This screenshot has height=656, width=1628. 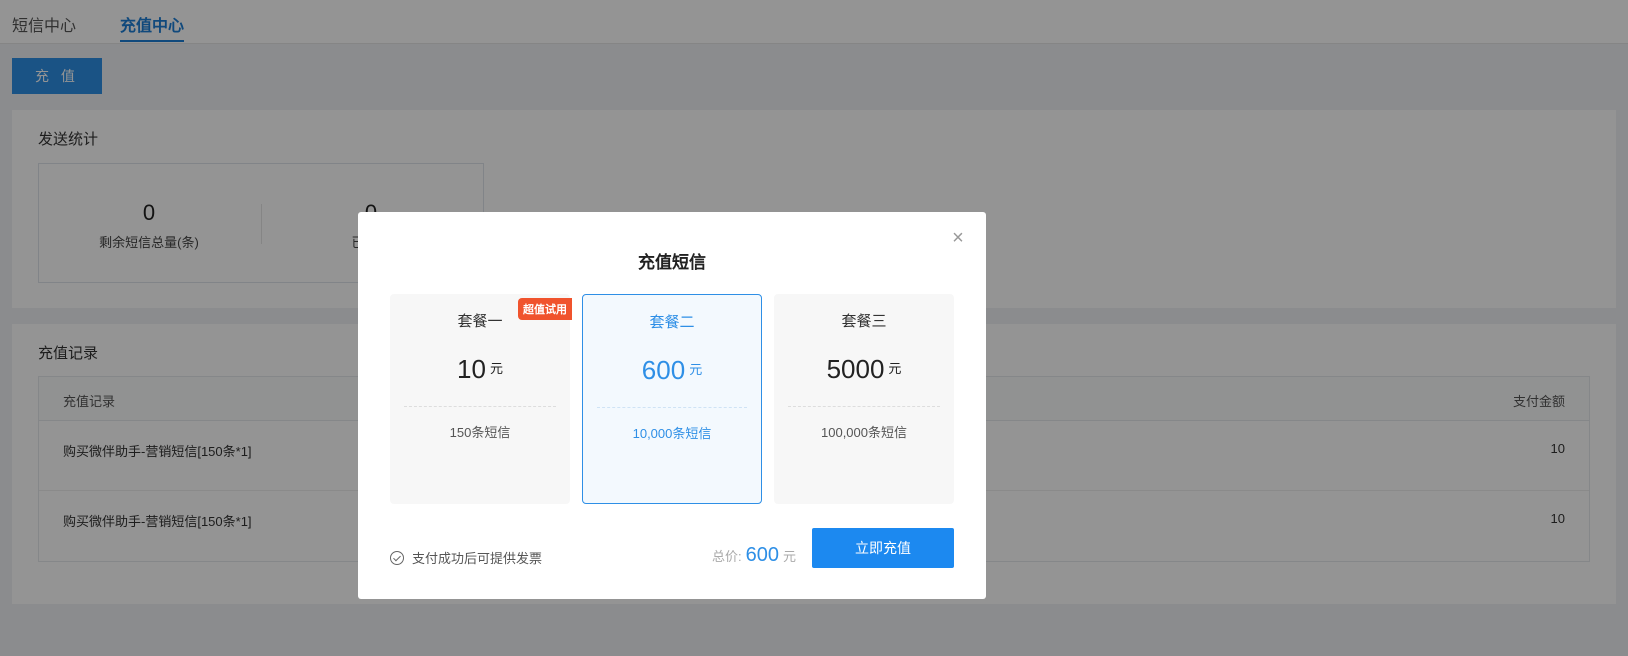 I want to click on total-unit: 元, so click(x=789, y=556).